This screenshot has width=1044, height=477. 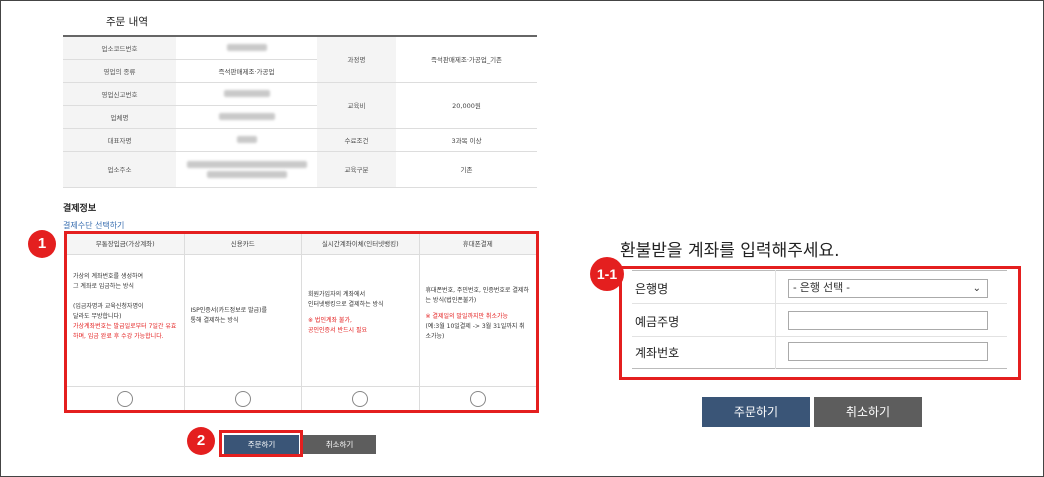 What do you see at coordinates (868, 412) in the screenshot?
I see `refund-cancel-button: 취소하기` at bounding box center [868, 412].